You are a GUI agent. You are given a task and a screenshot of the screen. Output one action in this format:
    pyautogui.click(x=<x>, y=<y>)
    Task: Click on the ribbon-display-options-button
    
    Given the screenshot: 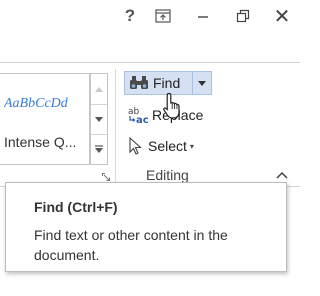 What is the action you would take?
    pyautogui.click(x=163, y=16)
    